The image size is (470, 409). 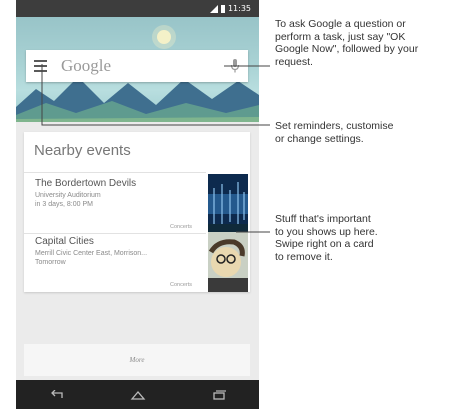 What do you see at coordinates (137, 360) in the screenshot?
I see `more-button: More` at bounding box center [137, 360].